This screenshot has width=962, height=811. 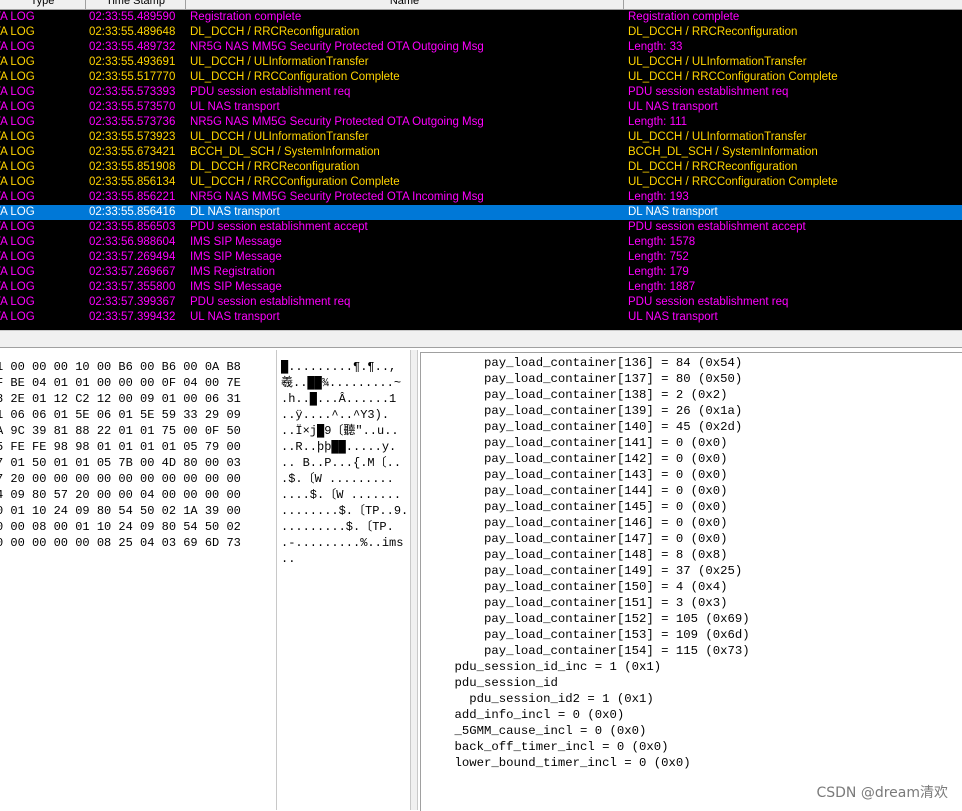 What do you see at coordinates (587, 603) in the screenshot?
I see `decode-tree-line: pay_load_container[151] = 3 (0x3)` at bounding box center [587, 603].